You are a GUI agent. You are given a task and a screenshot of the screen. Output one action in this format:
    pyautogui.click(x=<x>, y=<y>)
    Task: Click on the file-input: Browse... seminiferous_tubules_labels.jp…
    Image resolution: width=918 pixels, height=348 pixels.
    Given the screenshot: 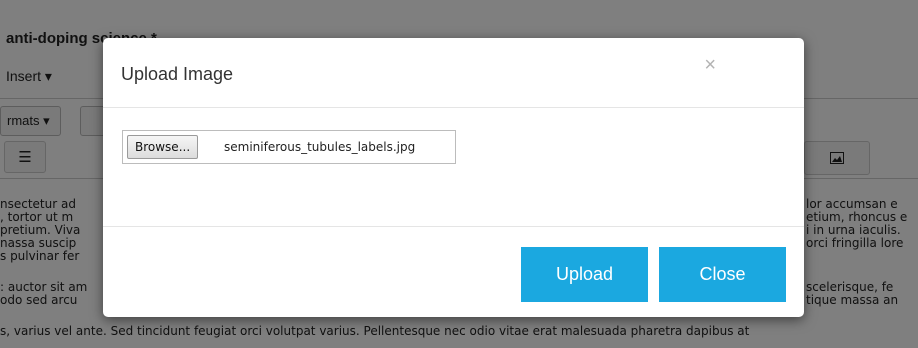 What is the action you would take?
    pyautogui.click(x=289, y=147)
    